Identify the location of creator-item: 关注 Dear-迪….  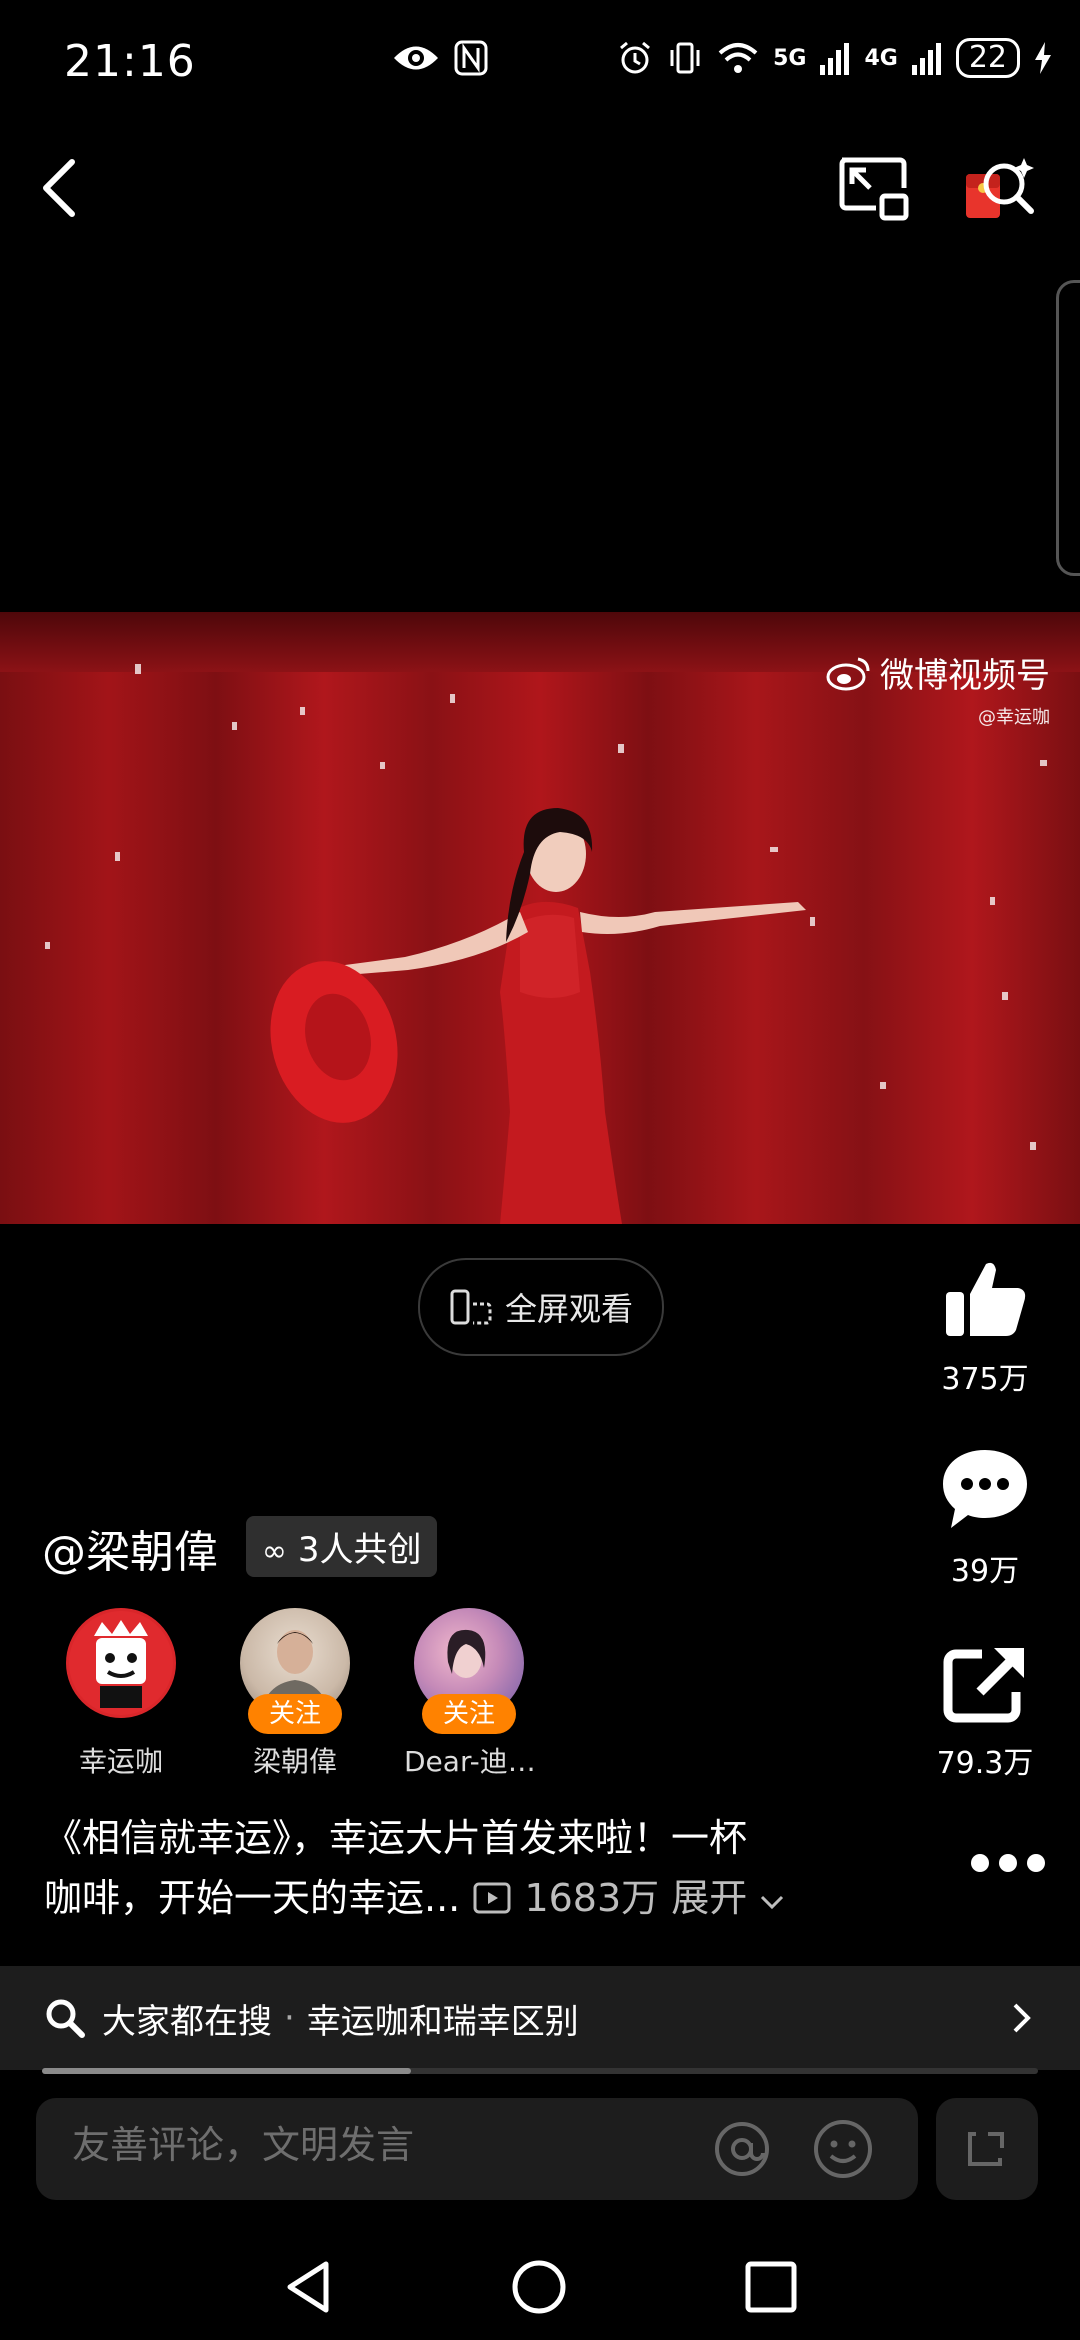
(470, 1694).